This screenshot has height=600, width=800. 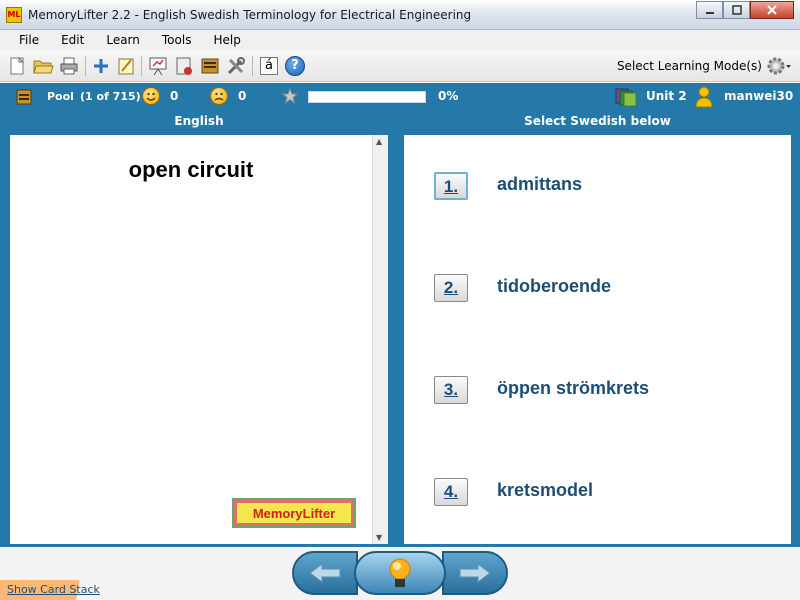 I want to click on pool-icon, so click(x=24, y=97).